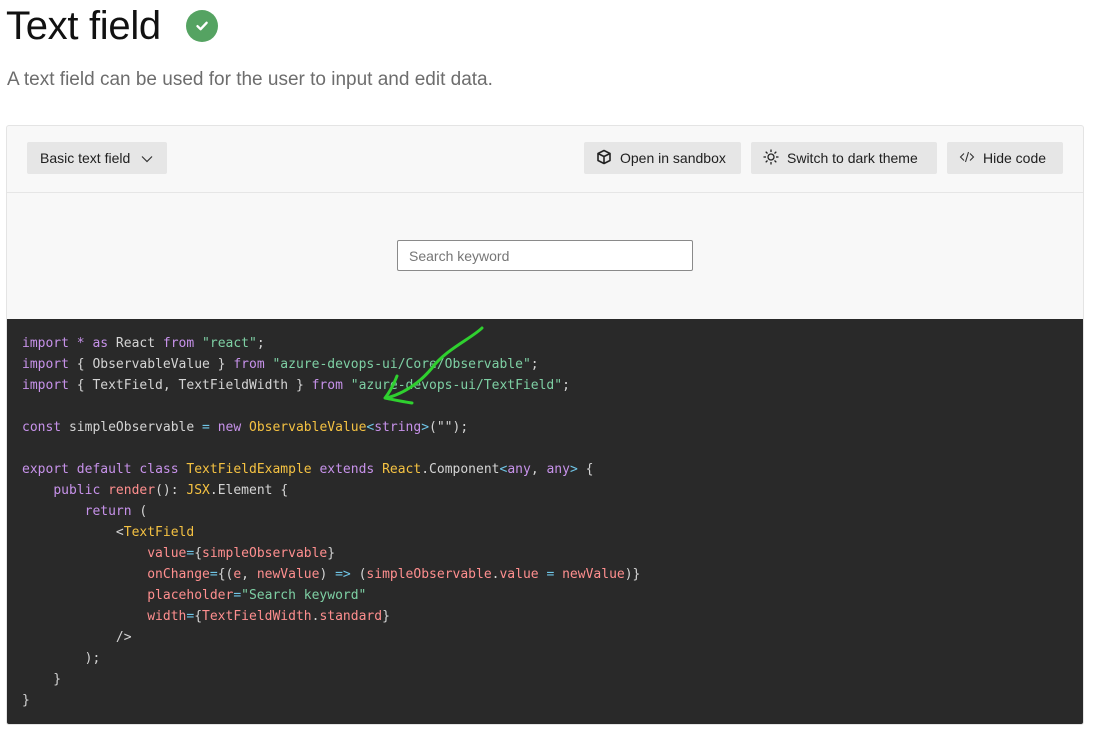  What do you see at coordinates (351, 616) in the screenshot?
I see `code-token: standard` at bounding box center [351, 616].